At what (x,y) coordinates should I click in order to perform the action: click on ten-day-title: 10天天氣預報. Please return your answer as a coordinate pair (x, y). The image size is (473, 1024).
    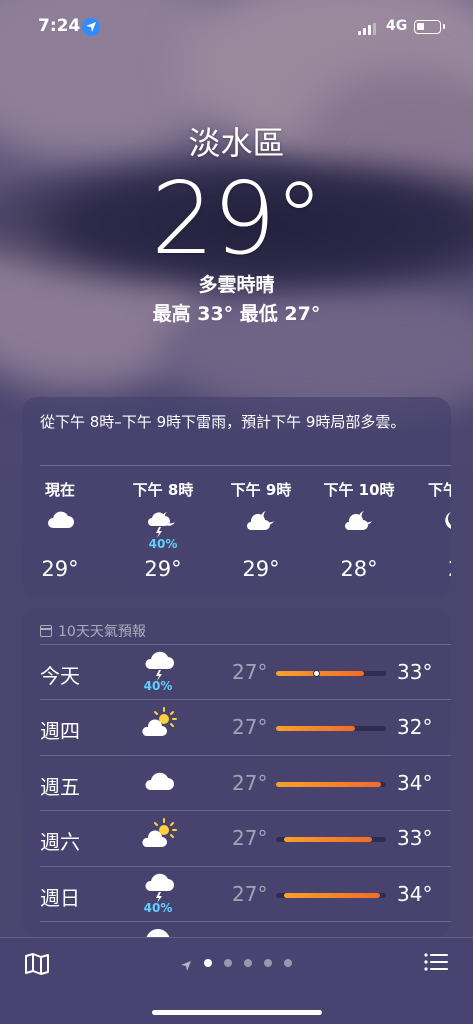
    Looking at the image, I should click on (93, 631).